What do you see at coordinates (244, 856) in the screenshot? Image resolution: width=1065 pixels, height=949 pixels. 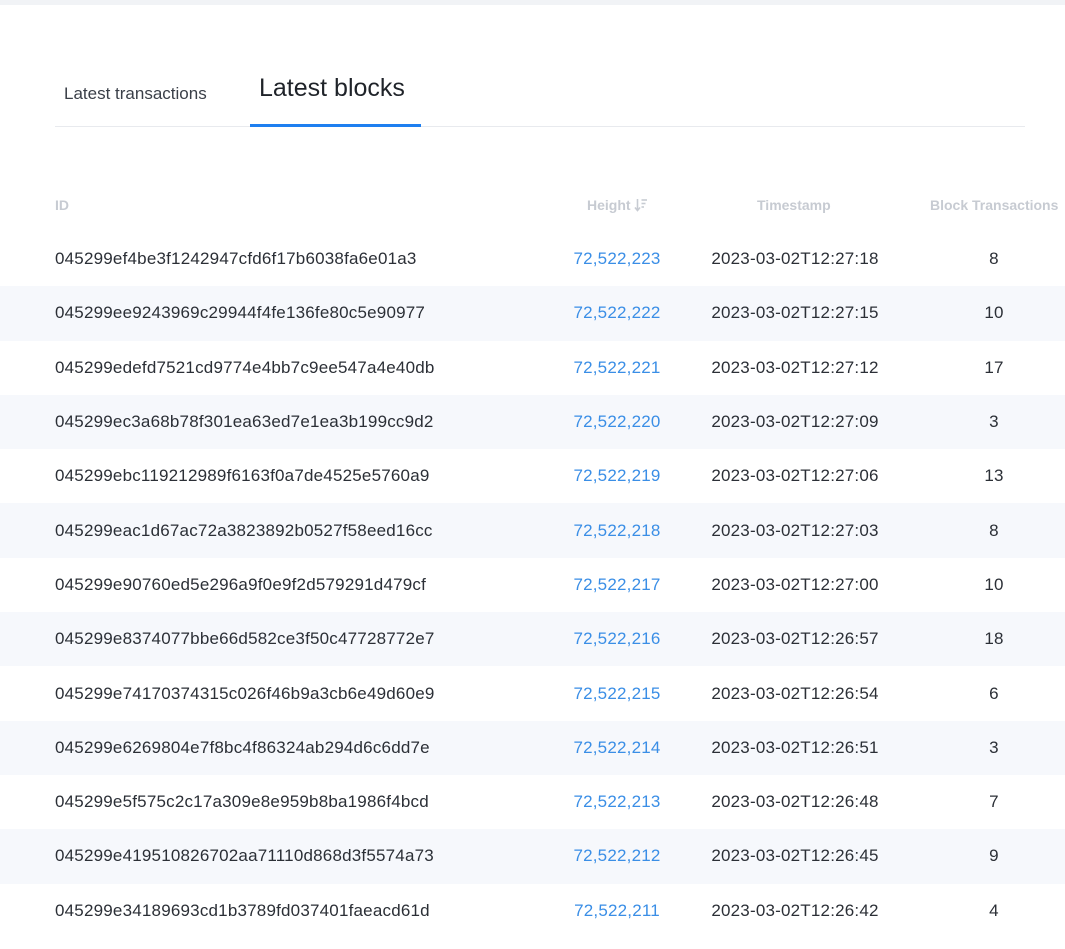 I see `block-id-cell: 045299e419510826702aa71110d868d3f5574a73` at bounding box center [244, 856].